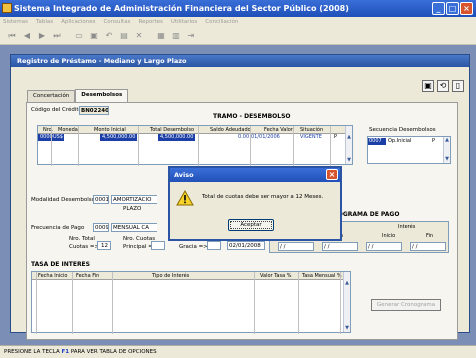 This screenshot has height=358, width=476. What do you see at coordinates (63, 200) in the screenshot?
I see `modalidad-label: Modalidad Desembolso` at bounding box center [63, 200].